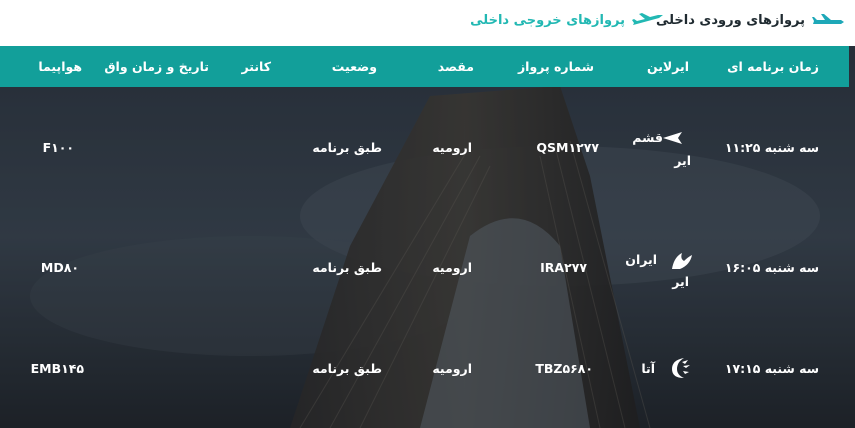 This screenshot has height=428, width=855. I want to click on qeshm-air-logo, so click(672, 138).